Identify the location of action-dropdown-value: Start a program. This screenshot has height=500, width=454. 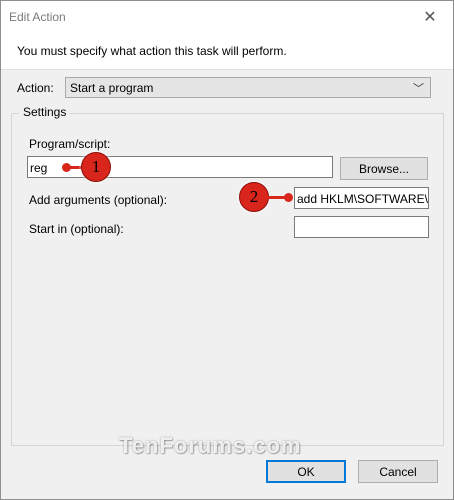
(112, 88).